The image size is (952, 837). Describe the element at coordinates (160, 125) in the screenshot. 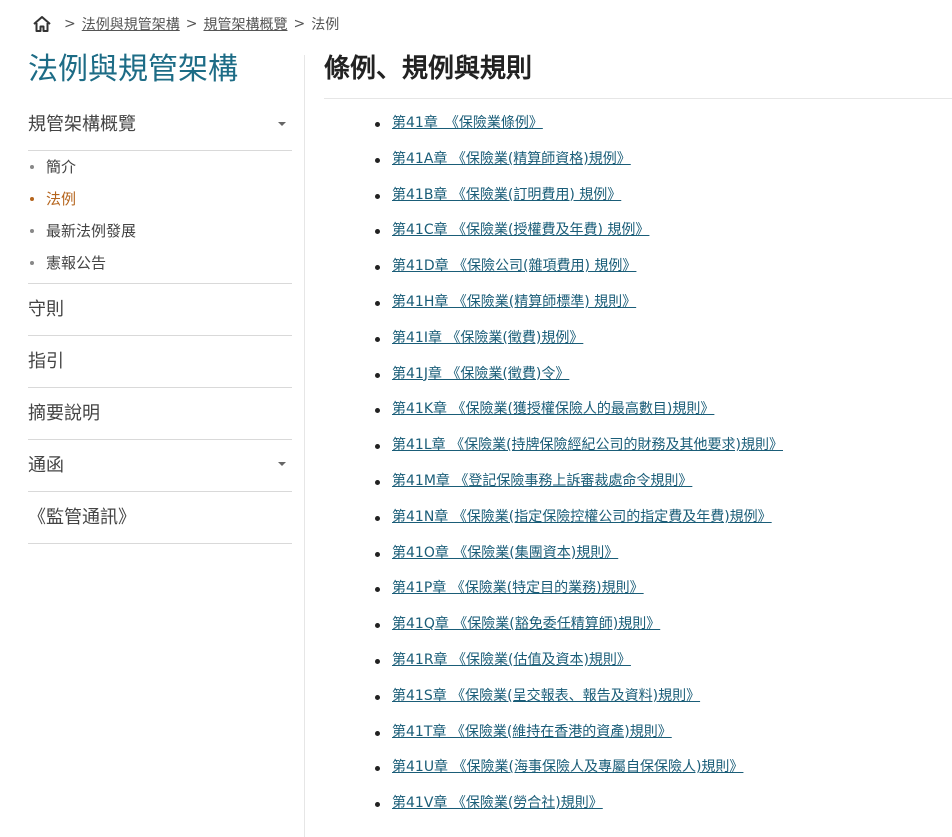

I see `sidebar-item-overview: 規管架構概覽` at that location.